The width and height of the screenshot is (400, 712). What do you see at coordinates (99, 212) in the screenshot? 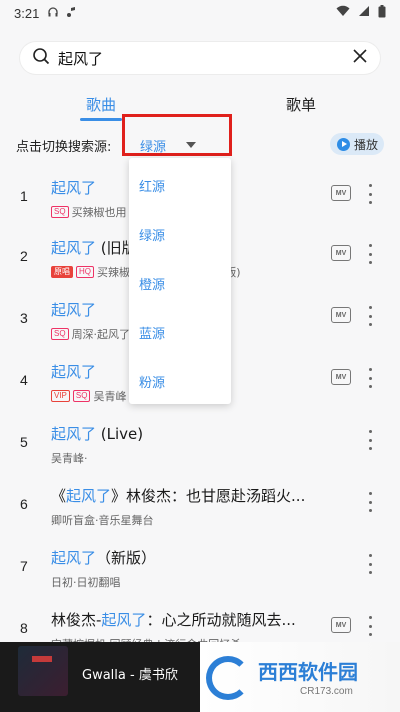
I see `song-meta-text: 买辣椒也用` at bounding box center [99, 212].